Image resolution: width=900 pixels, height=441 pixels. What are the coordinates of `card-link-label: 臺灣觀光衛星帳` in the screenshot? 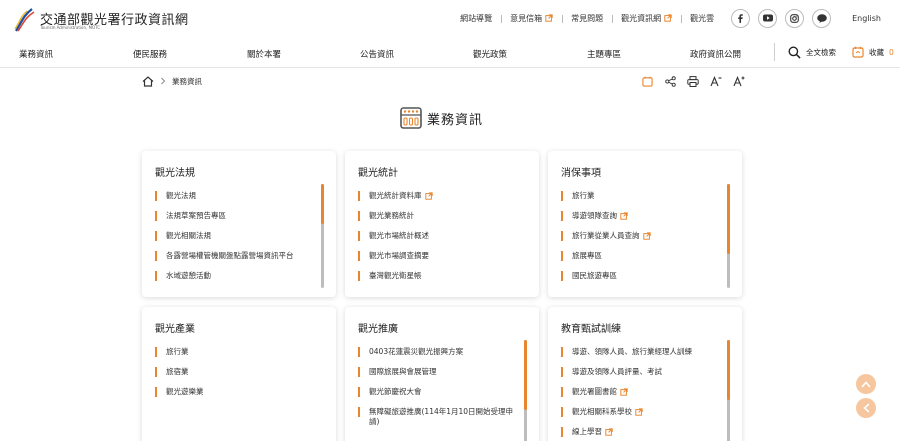 It's located at (395, 275).